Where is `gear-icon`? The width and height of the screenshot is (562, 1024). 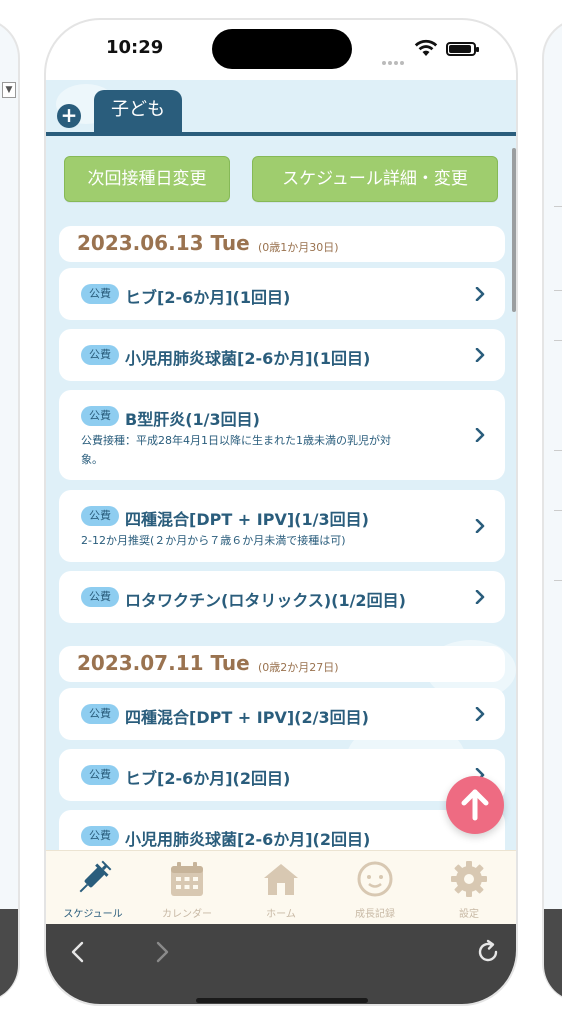
gear-icon is located at coordinates (469, 879).